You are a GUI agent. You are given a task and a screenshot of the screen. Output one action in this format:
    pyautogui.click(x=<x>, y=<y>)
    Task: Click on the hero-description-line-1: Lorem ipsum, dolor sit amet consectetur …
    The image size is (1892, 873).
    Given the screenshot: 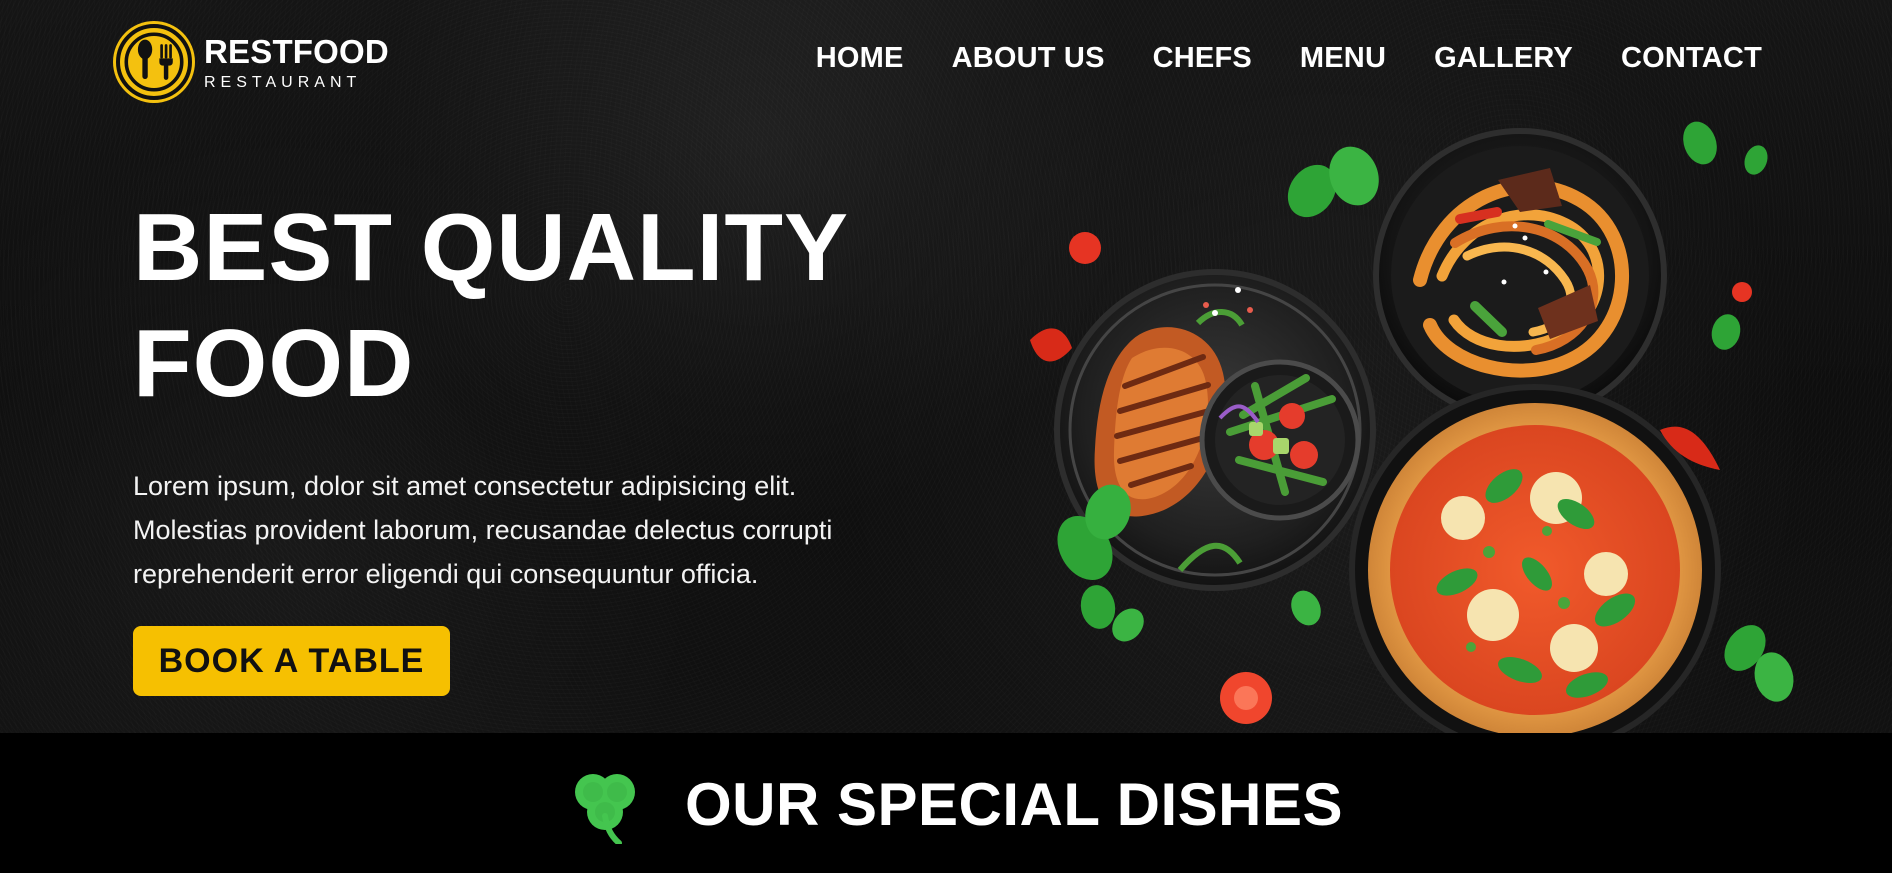 What is the action you would take?
    pyautogui.click(x=465, y=486)
    